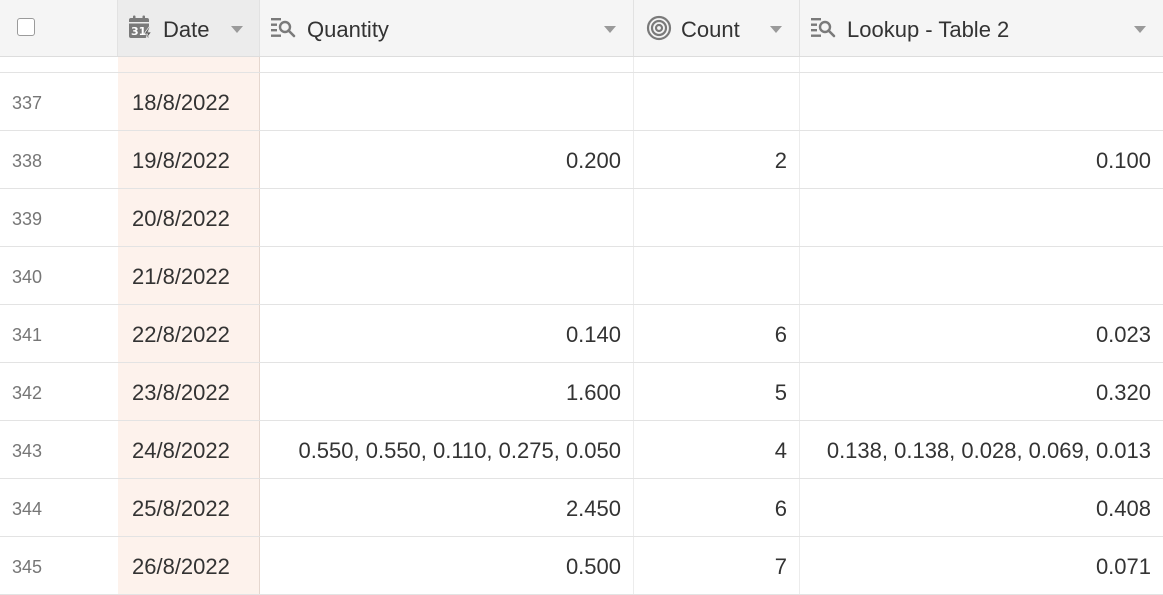 The width and height of the screenshot is (1163, 595). What do you see at coordinates (1123, 334) in the screenshot?
I see `lookup-value: 0.023` at bounding box center [1123, 334].